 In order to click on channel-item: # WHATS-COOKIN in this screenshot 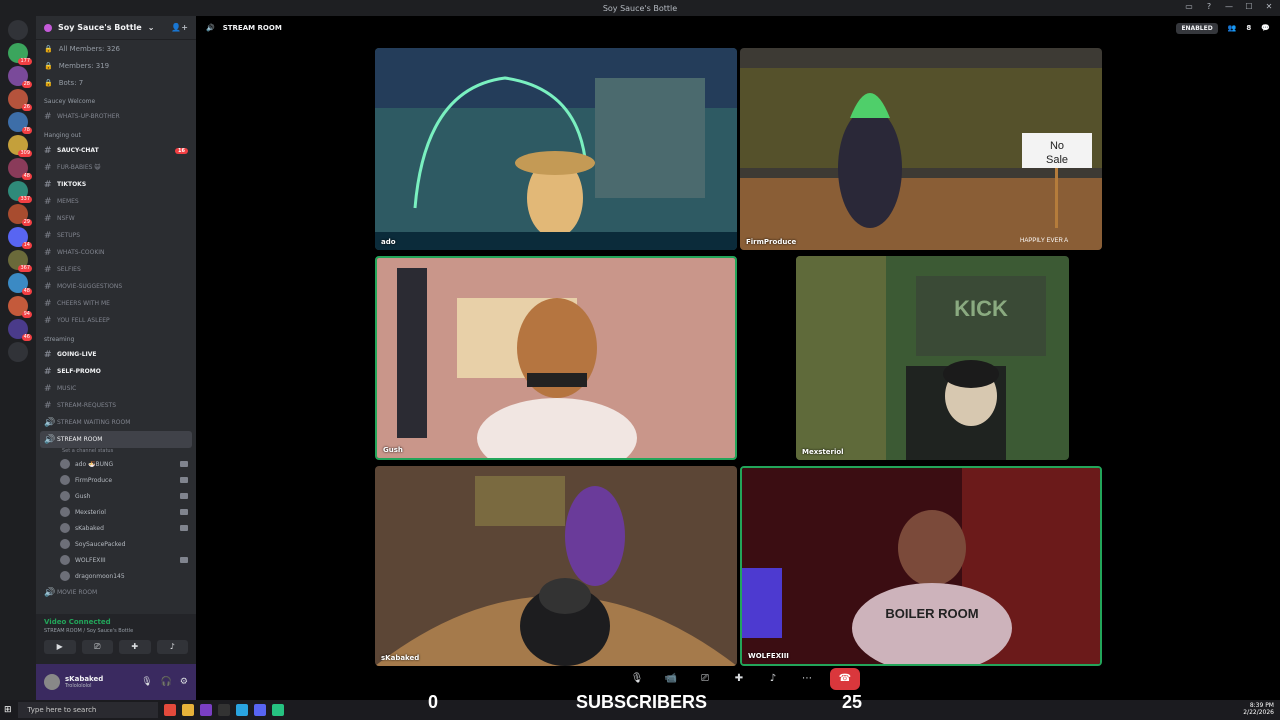, I will do `click(116, 252)`.